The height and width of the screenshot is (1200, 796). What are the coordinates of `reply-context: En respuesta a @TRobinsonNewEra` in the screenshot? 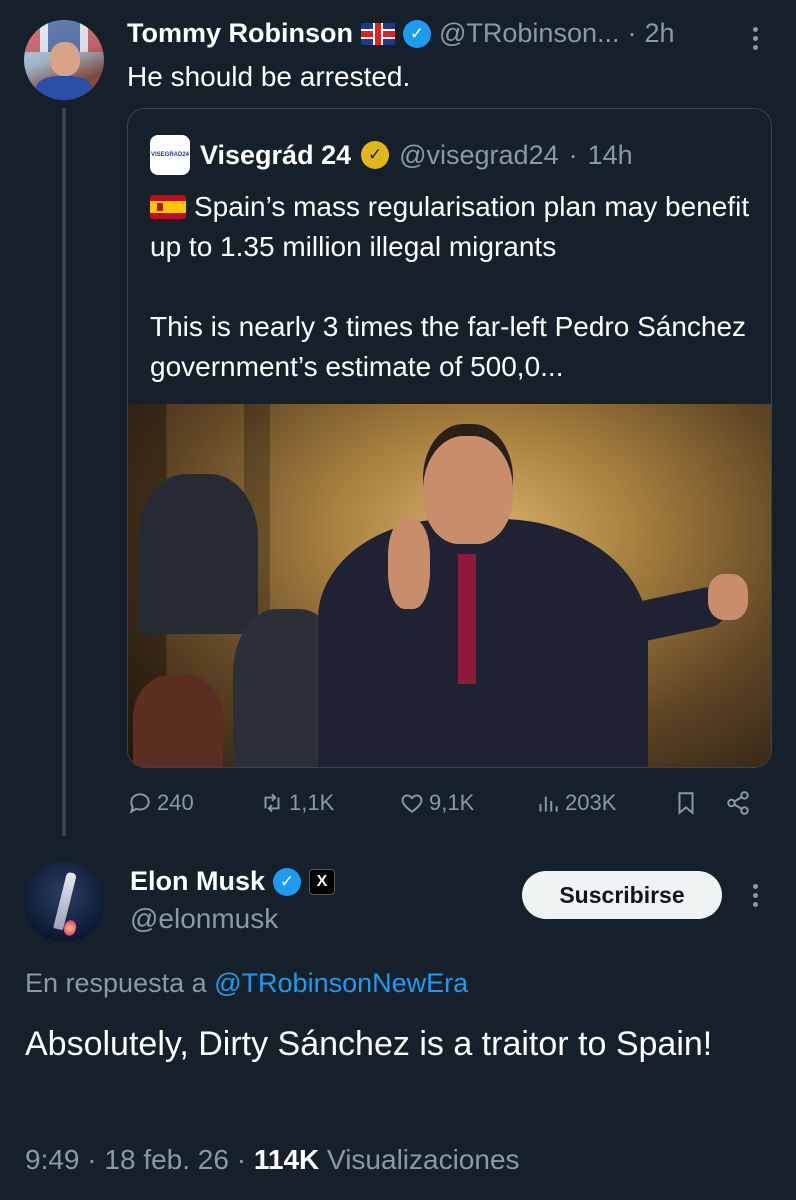 It's located at (246, 983).